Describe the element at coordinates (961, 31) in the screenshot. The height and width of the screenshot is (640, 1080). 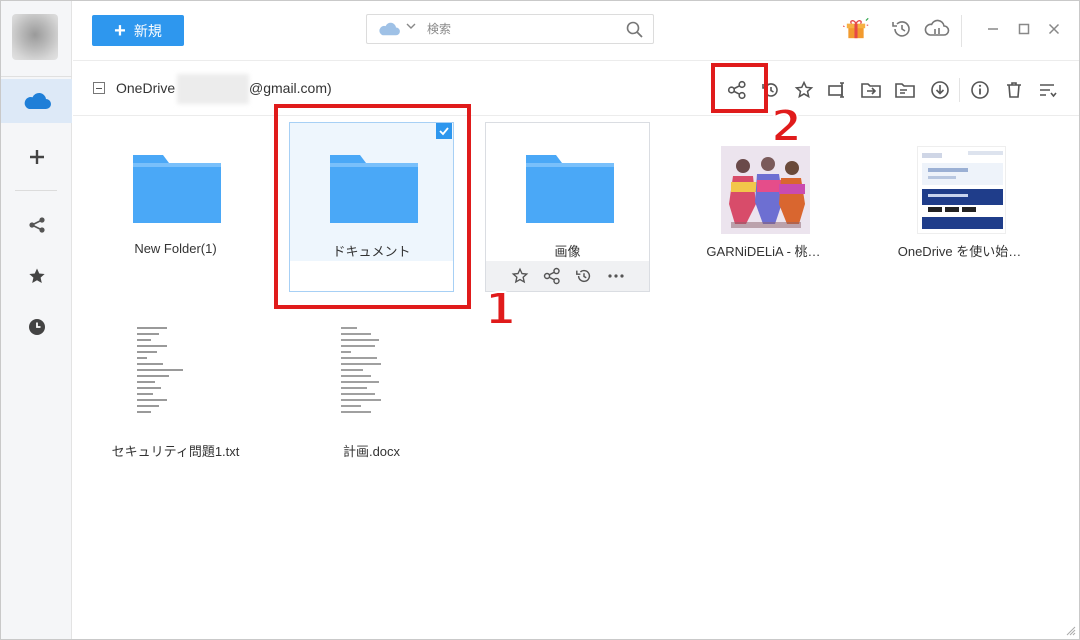
I see `toolbar-divider` at that location.